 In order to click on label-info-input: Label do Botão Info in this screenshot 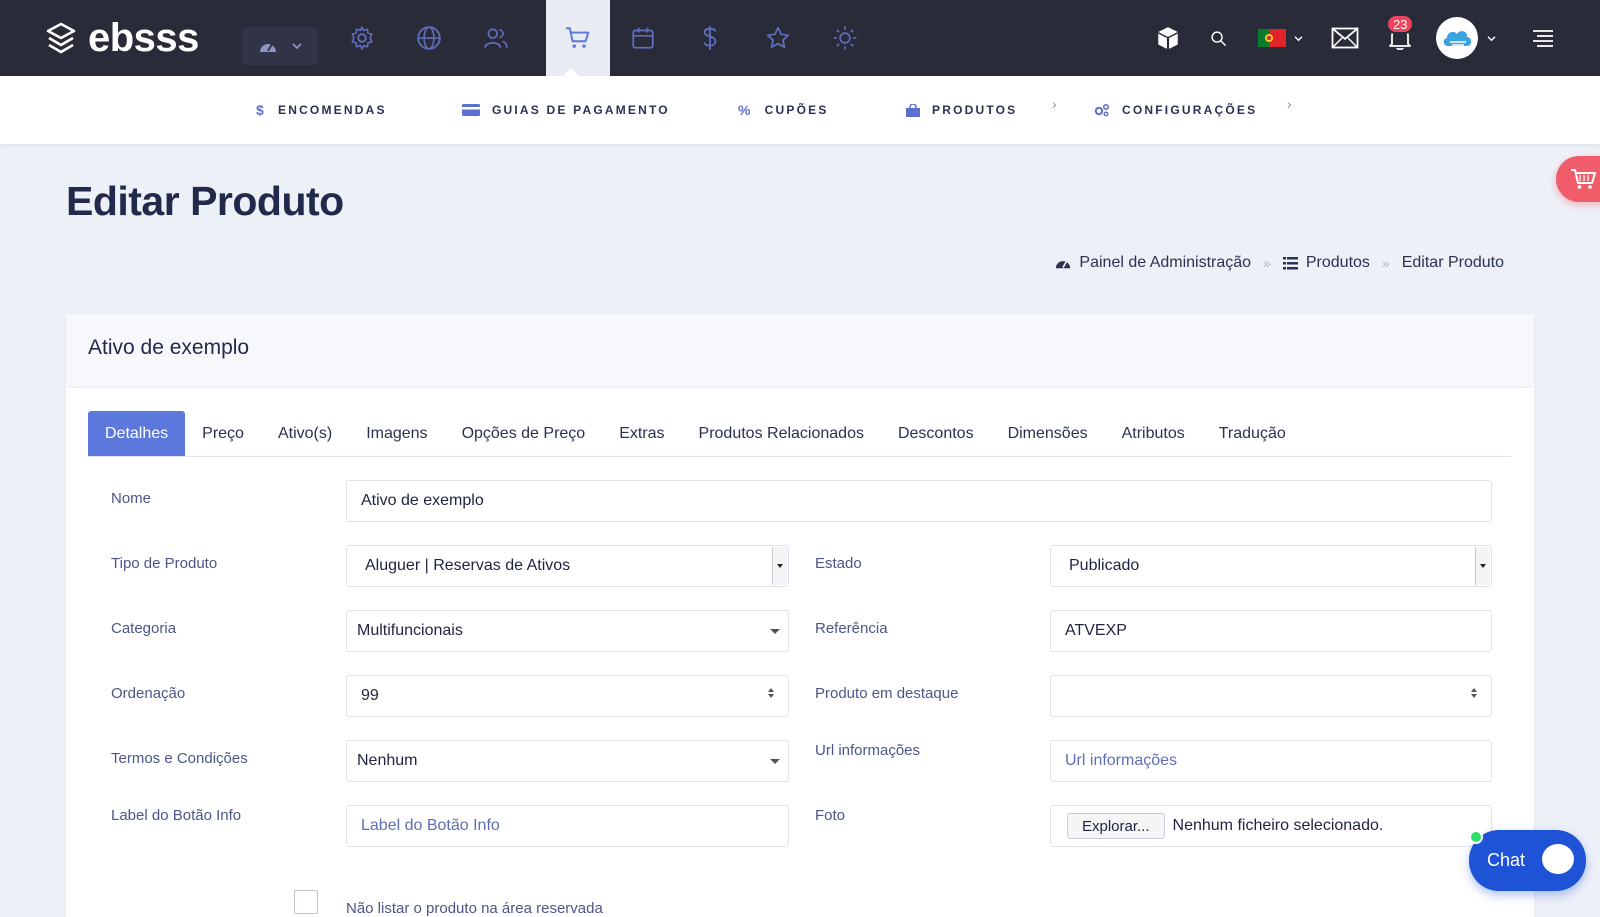, I will do `click(567, 826)`.